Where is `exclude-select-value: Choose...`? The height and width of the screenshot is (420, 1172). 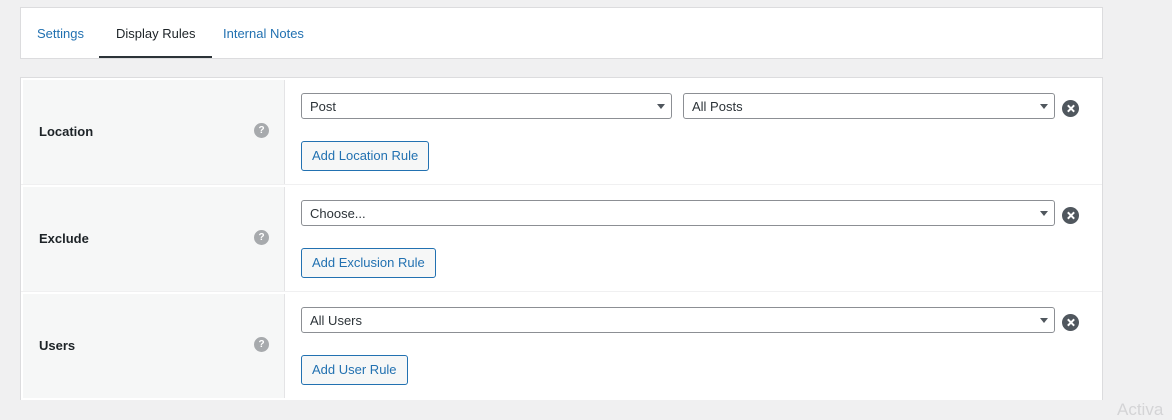
exclude-select-value: Choose... is located at coordinates (338, 213).